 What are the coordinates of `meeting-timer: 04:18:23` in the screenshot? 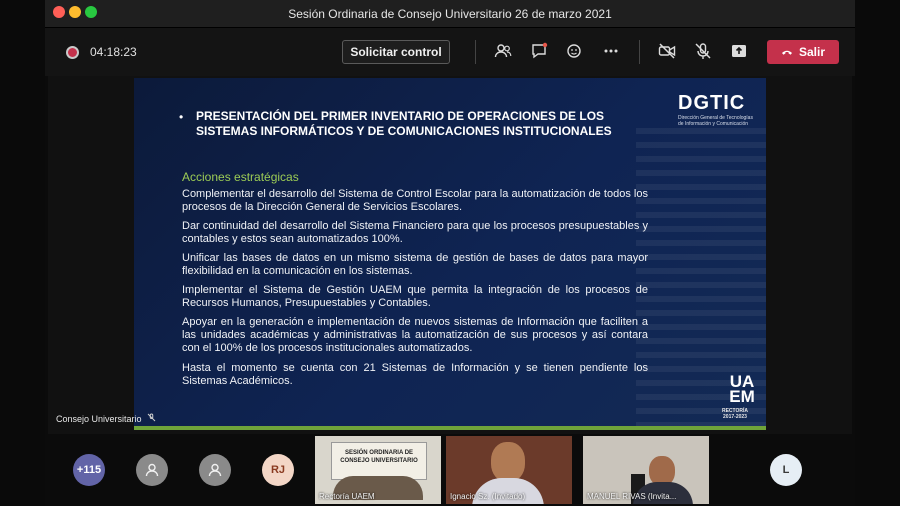 It's located at (113, 52).